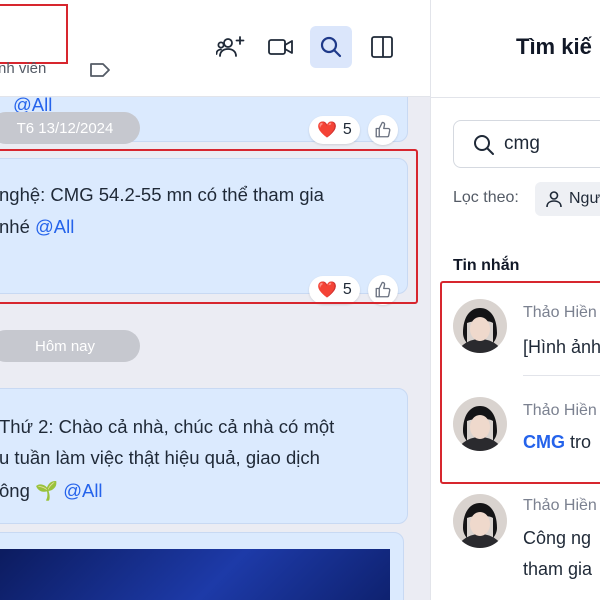 The width and height of the screenshot is (600, 600). What do you see at coordinates (65, 128) in the screenshot?
I see `date-separator-label: T6 13/12/2024` at bounding box center [65, 128].